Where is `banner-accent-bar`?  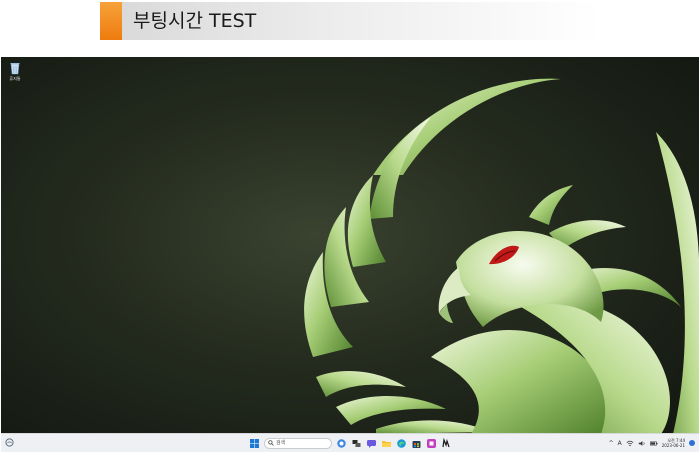 banner-accent-bar is located at coordinates (111, 21).